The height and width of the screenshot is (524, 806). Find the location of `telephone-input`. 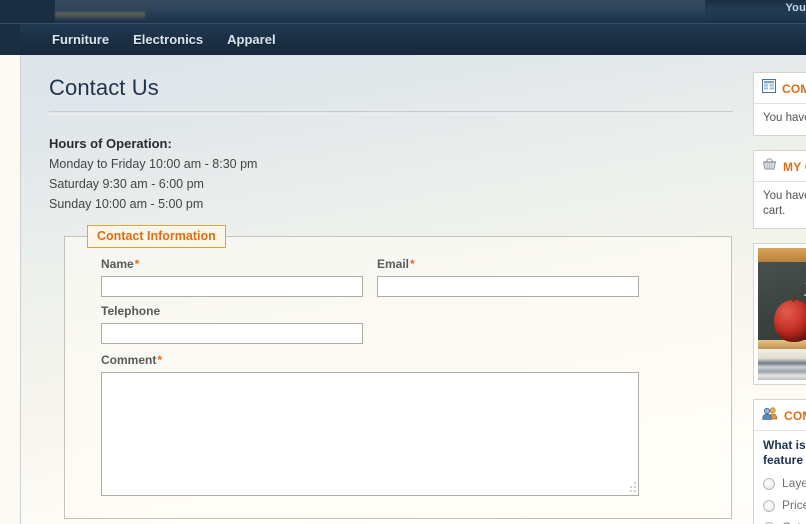

telephone-input is located at coordinates (232, 333).